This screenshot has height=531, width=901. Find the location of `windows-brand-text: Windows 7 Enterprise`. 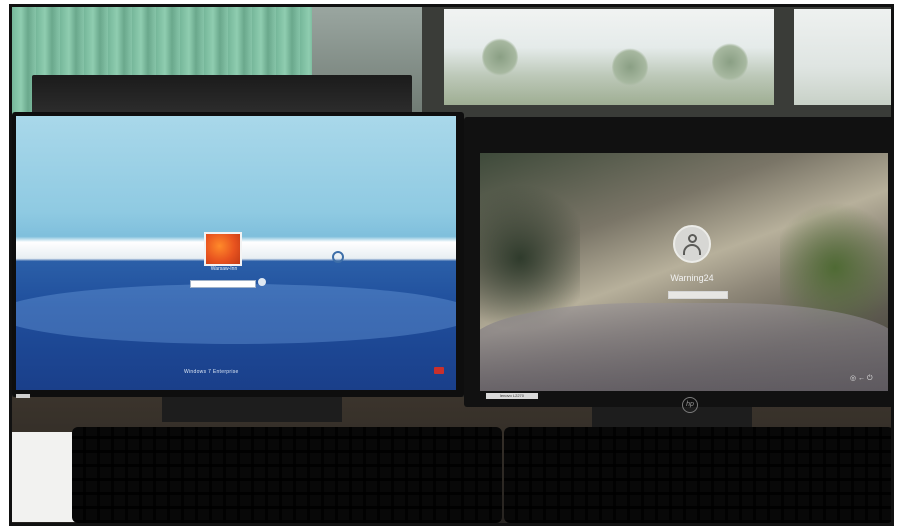

windows-brand-text: Windows 7 Enterprise is located at coordinates (211, 372).